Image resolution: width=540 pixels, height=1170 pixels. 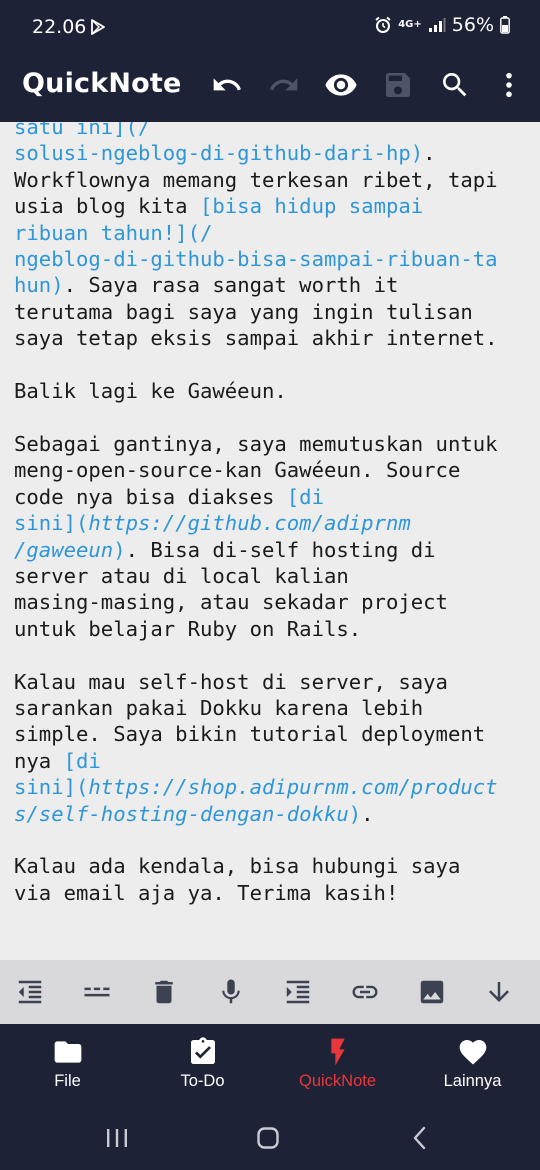 What do you see at coordinates (82, 130) in the screenshot?
I see `link-text: satu ini](/` at bounding box center [82, 130].